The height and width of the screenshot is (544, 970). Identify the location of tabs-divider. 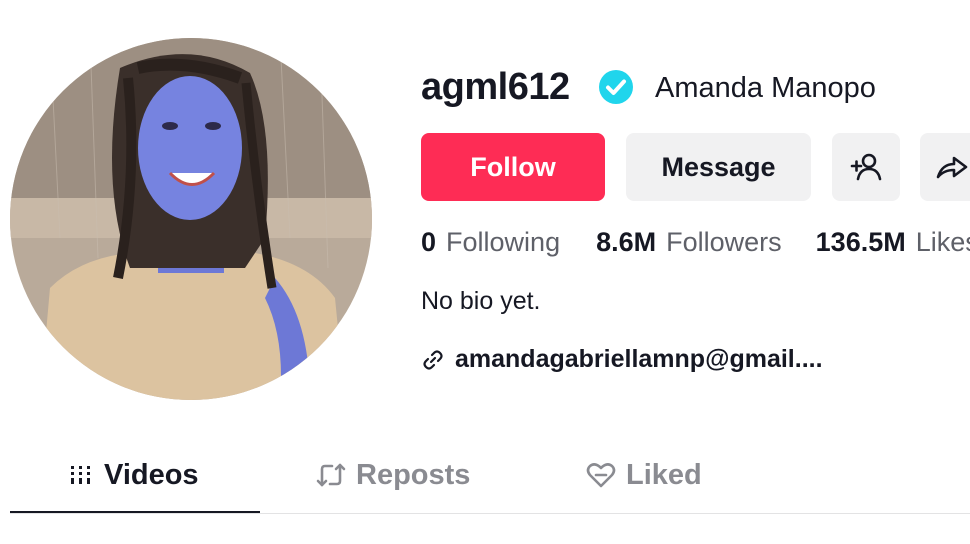
(490, 513).